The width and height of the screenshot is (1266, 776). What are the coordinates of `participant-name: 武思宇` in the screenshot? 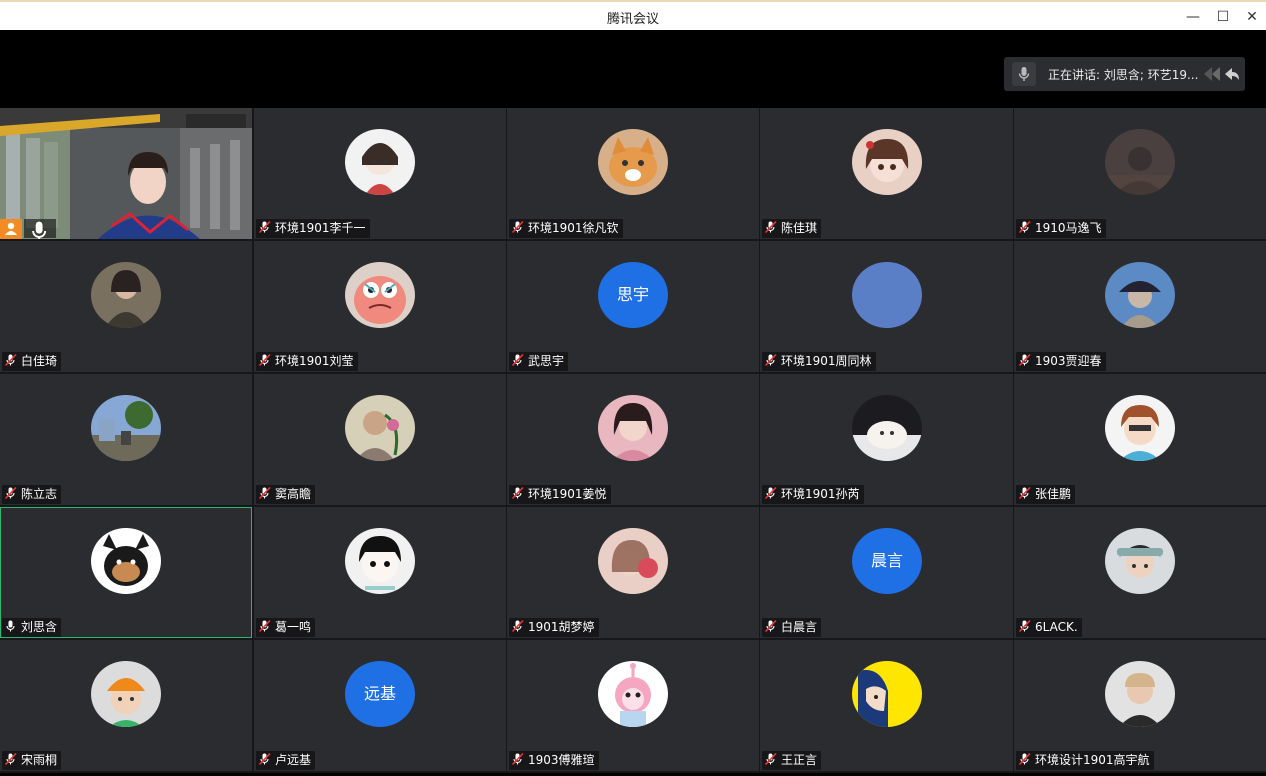 It's located at (539, 361).